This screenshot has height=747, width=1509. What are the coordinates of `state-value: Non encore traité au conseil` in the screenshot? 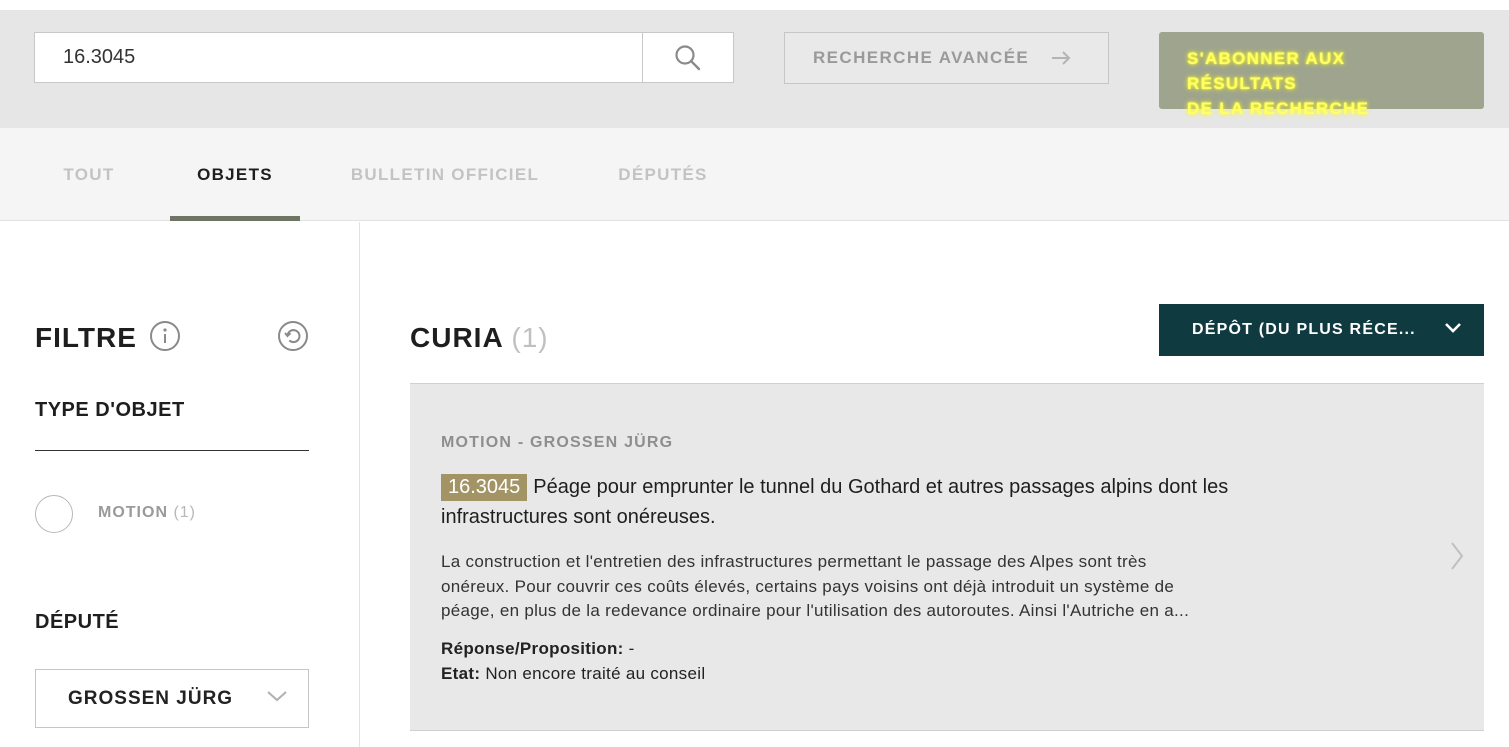 It's located at (595, 673).